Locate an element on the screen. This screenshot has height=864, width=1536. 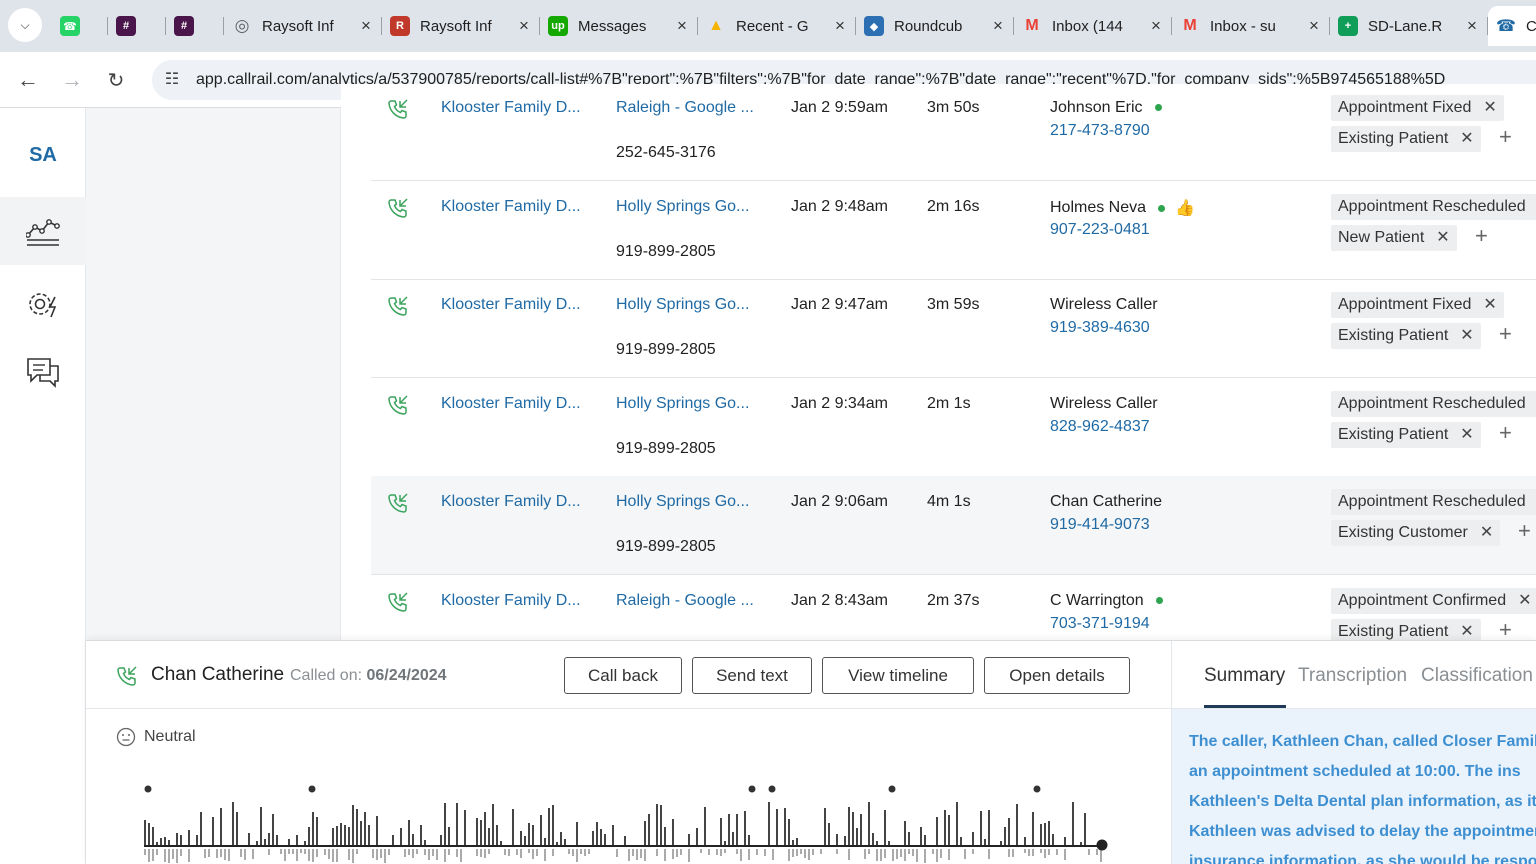
settings-nav-item is located at coordinates (43, 304).